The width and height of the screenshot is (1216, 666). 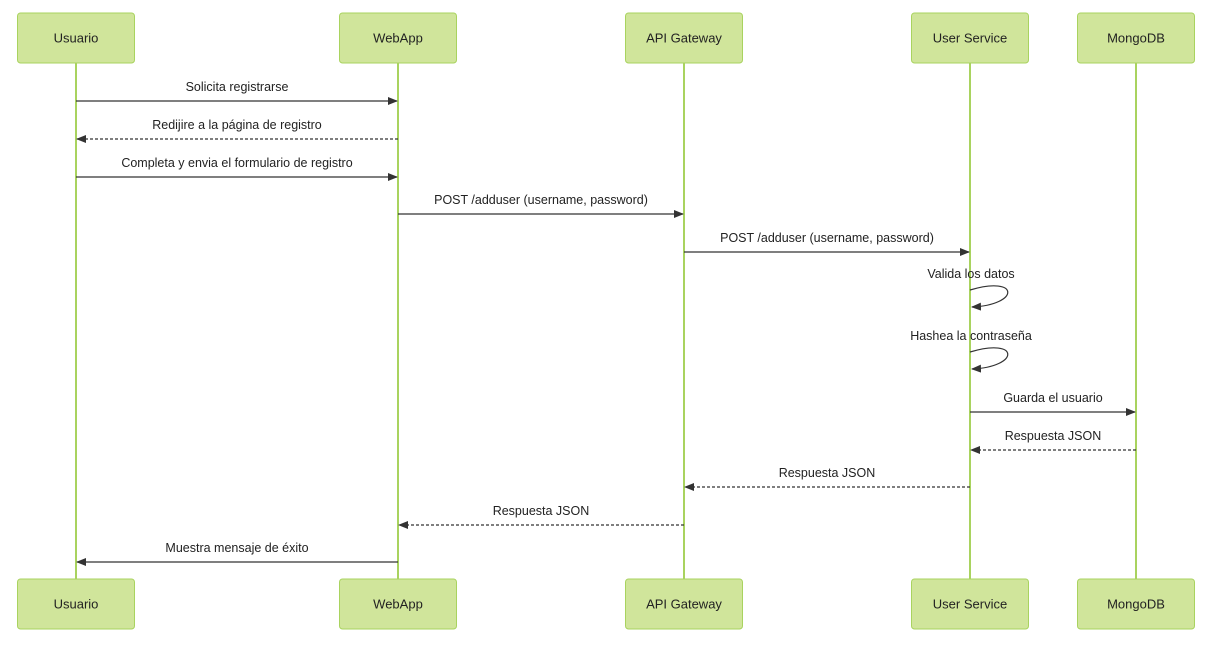 I want to click on message-label: Redijire a la página de registro, so click(x=237, y=125).